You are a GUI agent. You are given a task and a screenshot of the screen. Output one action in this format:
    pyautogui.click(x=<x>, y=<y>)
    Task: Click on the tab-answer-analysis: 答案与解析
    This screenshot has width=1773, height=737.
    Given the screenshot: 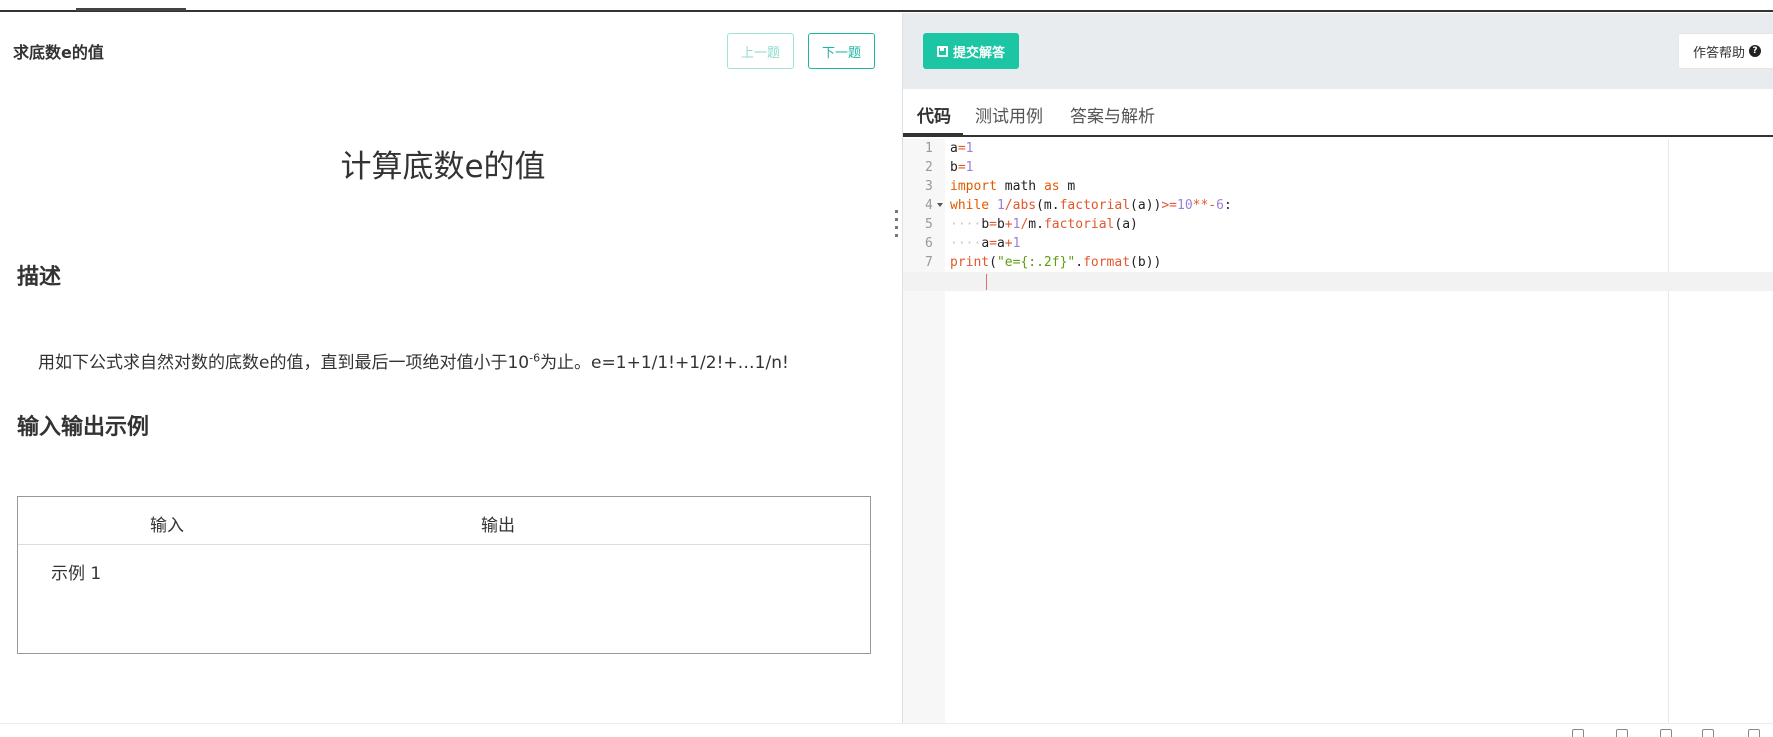 What is the action you would take?
    pyautogui.click(x=1112, y=114)
    